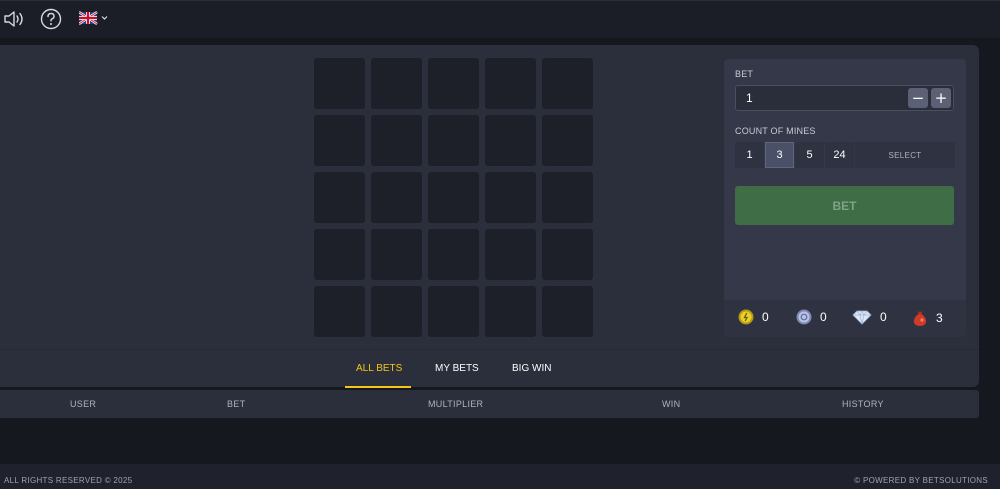 Image resolution: width=1000 pixels, height=489 pixels. What do you see at coordinates (920, 318) in the screenshot?
I see `money-bag-icon` at bounding box center [920, 318].